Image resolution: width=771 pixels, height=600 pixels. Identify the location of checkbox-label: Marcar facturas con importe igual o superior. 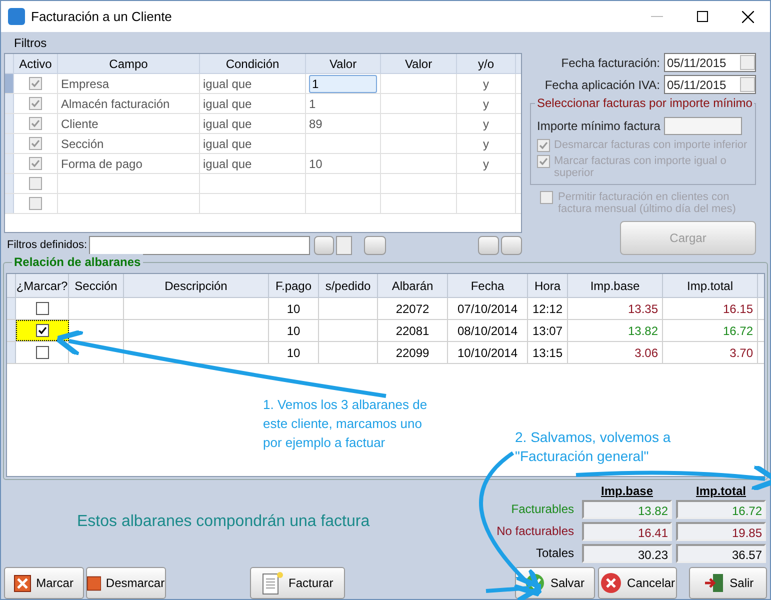
(641, 167).